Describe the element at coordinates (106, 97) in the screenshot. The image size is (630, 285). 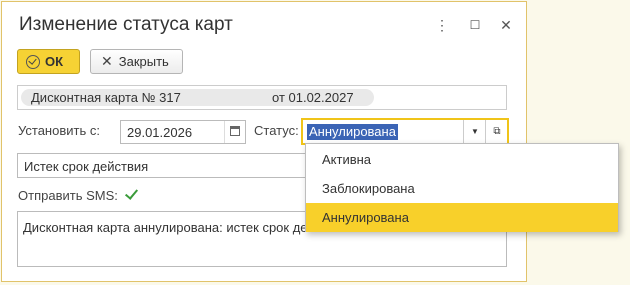
I see `card-name: Дисконтная карта № 317` at that location.